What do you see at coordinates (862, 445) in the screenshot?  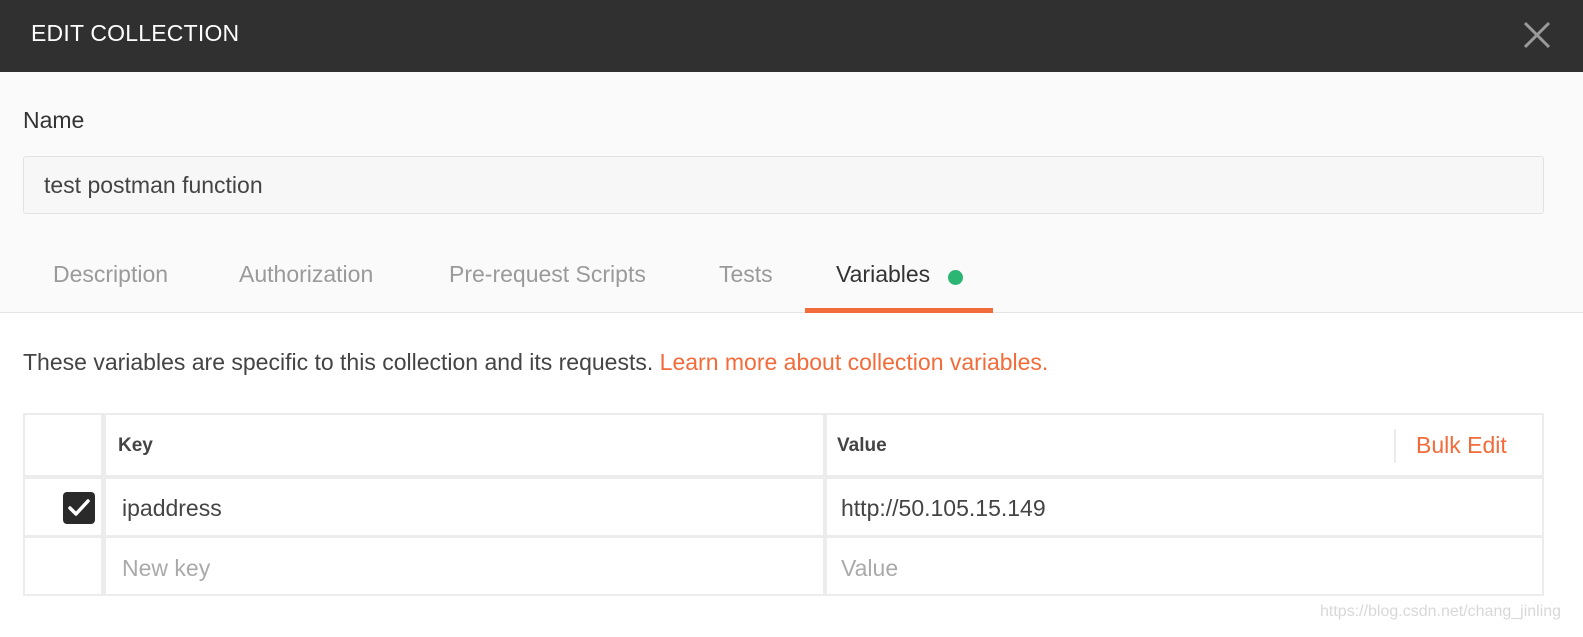 I see `value-column-header: Value` at bounding box center [862, 445].